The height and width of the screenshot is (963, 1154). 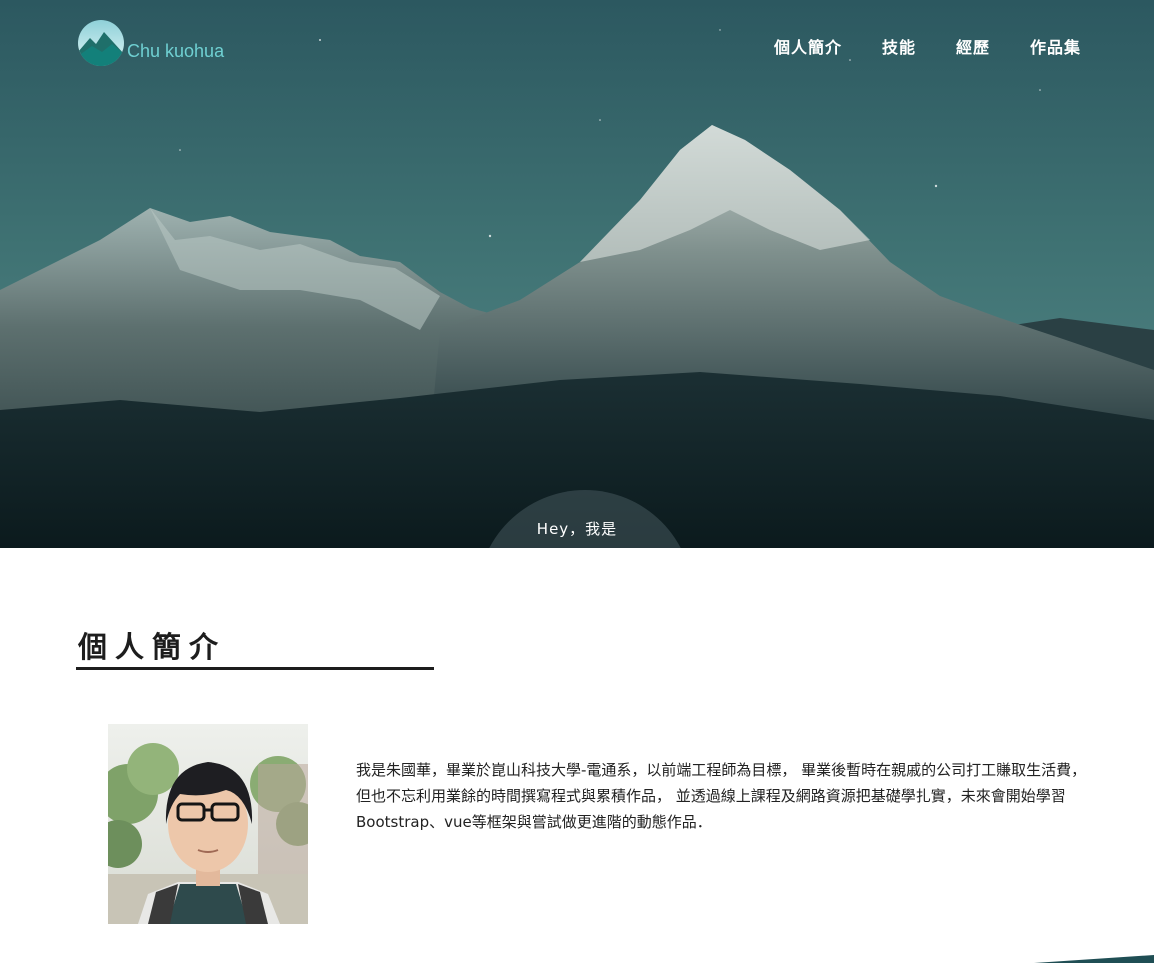 What do you see at coordinates (808, 46) in the screenshot?
I see `nav-item-about: 個人簡介` at bounding box center [808, 46].